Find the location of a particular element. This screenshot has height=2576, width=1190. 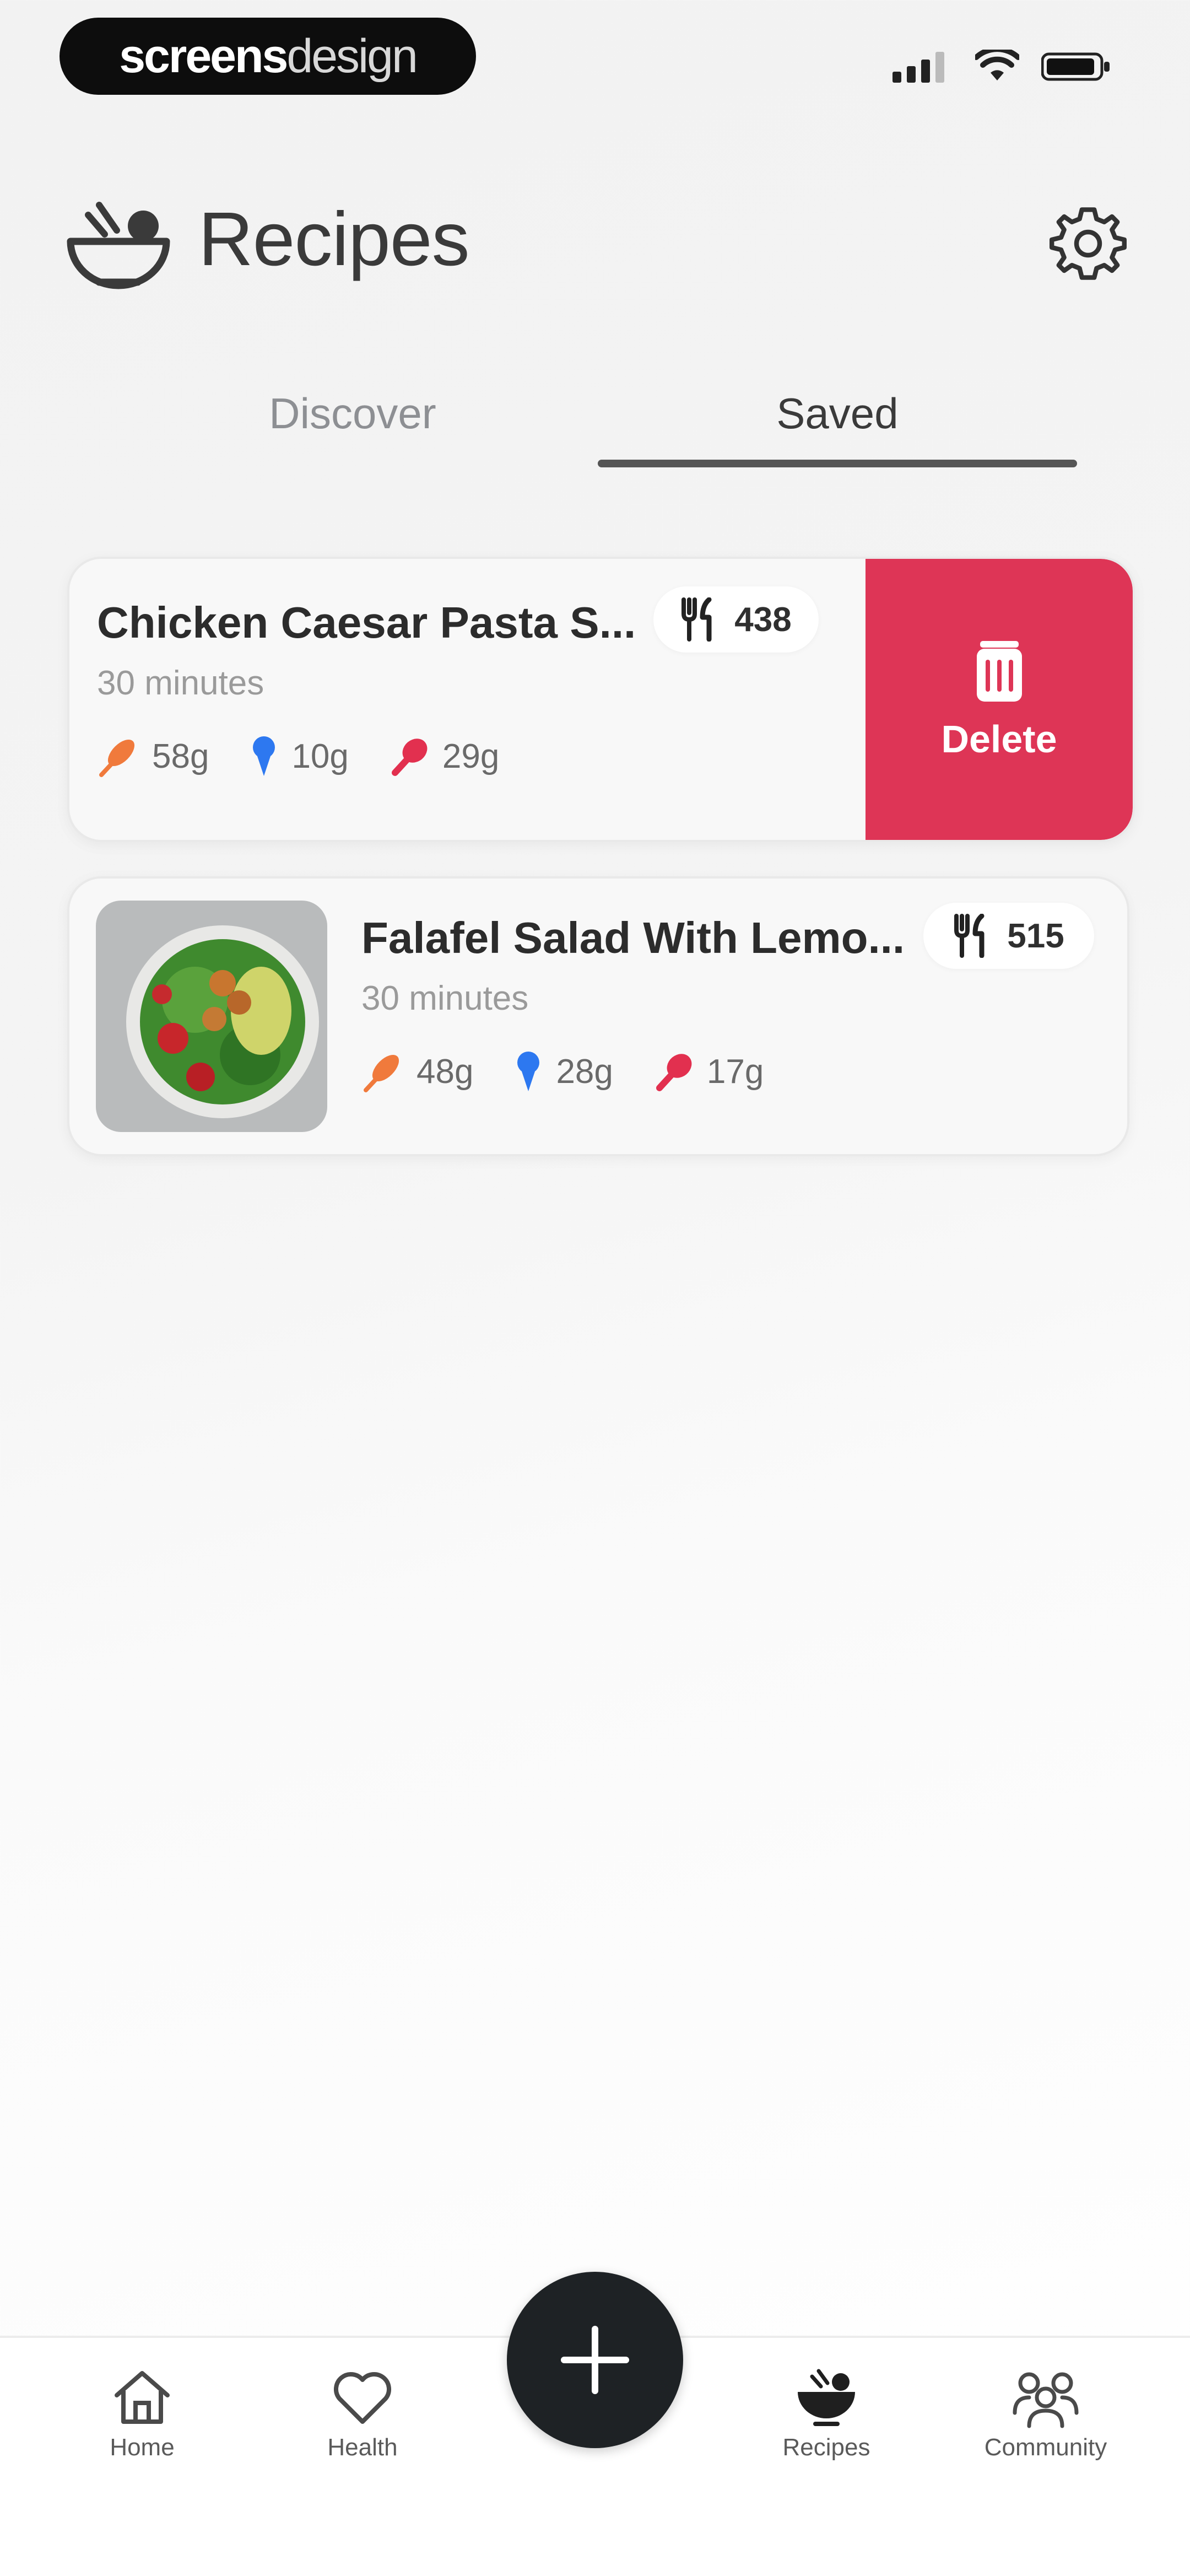

brand-strong-text: screens is located at coordinates (203, 56).